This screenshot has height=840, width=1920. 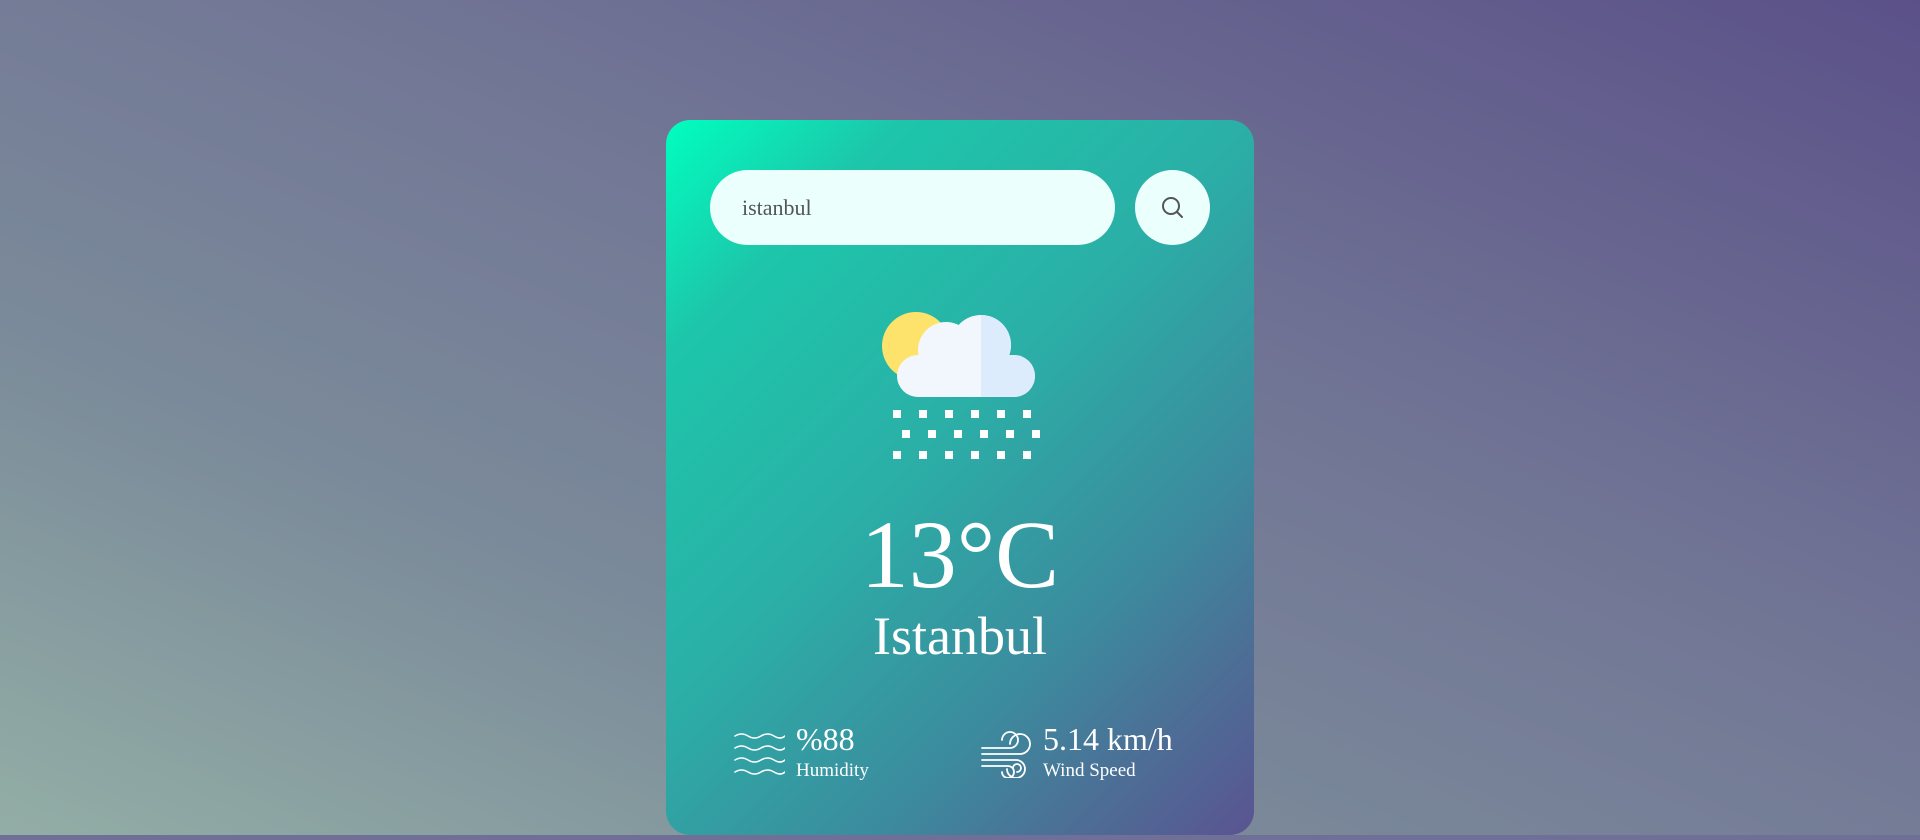 What do you see at coordinates (825, 739) in the screenshot?
I see `humidity-value: %88` at bounding box center [825, 739].